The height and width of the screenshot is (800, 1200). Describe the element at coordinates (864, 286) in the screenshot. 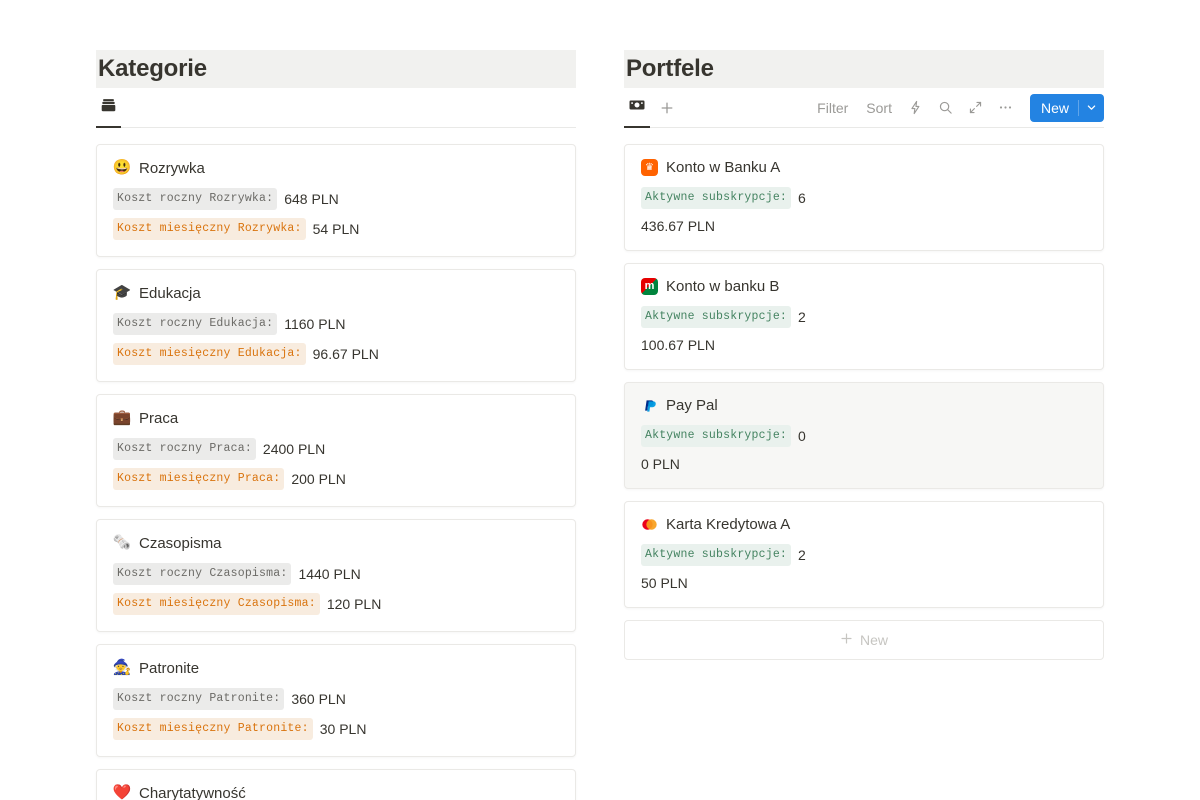

I see `card-title-row: m Konto w banku B` at that location.